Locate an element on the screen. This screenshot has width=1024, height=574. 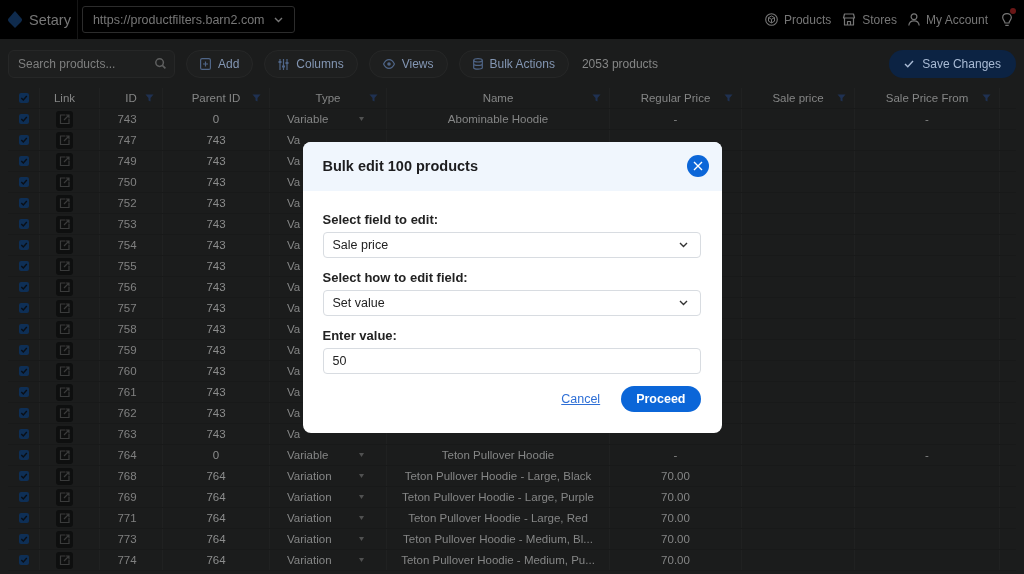
column-header: Sale price is located at coordinates (798, 98).